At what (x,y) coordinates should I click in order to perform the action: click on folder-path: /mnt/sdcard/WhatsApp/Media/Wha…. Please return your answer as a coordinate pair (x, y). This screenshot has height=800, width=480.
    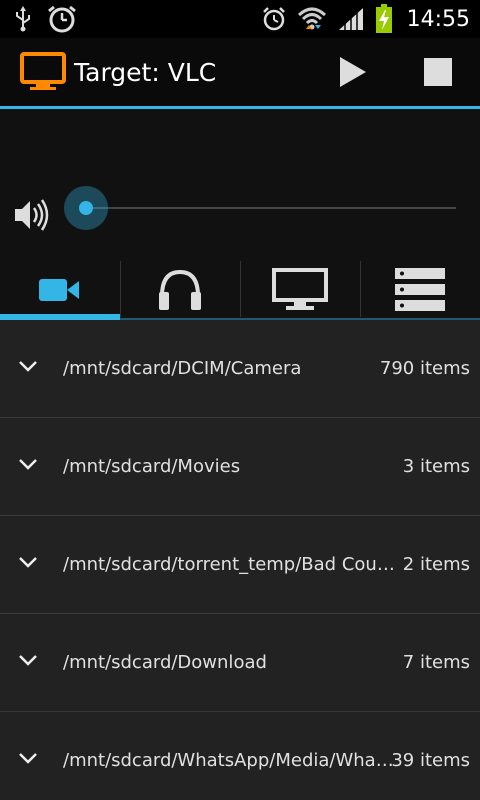
    Looking at the image, I should click on (228, 760).